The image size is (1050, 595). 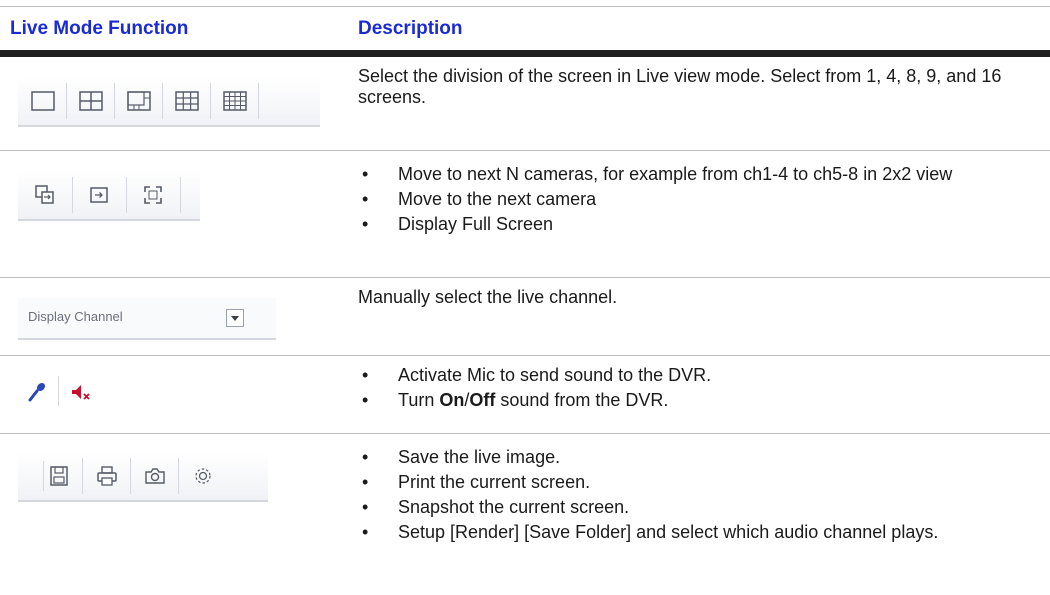 What do you see at coordinates (81, 392) in the screenshot?
I see `speaker-mute-icon` at bounding box center [81, 392].